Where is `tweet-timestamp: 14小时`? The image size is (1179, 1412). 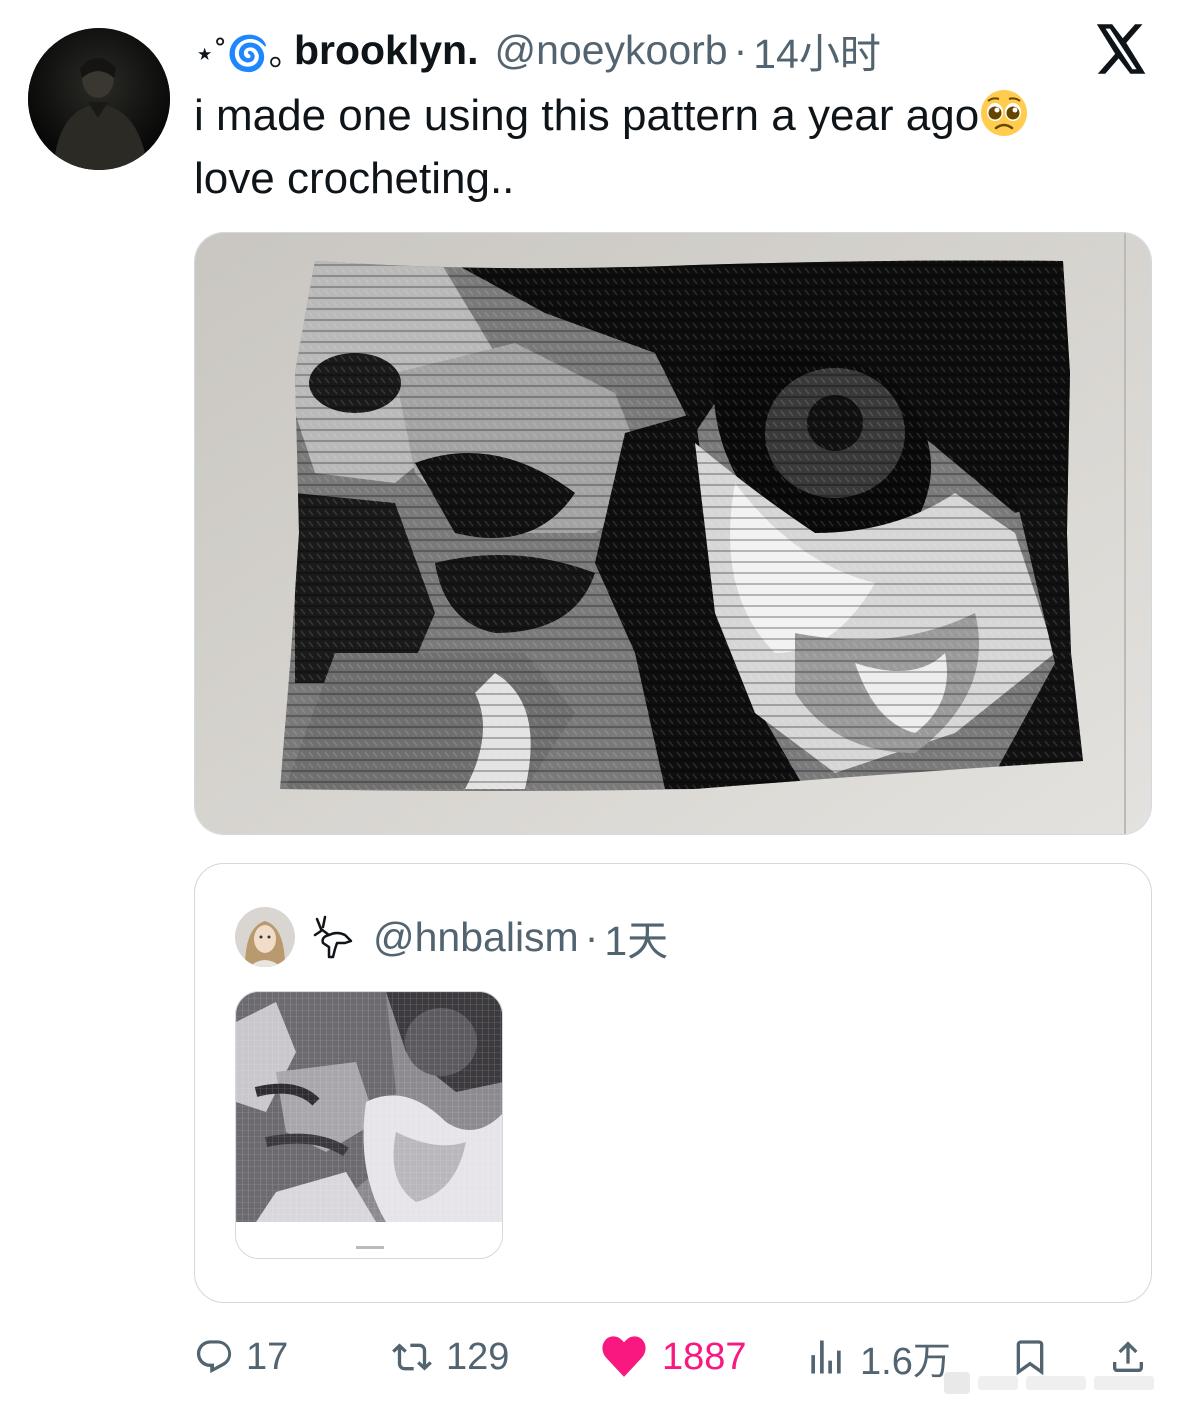 tweet-timestamp: 14小时 is located at coordinates (817, 50).